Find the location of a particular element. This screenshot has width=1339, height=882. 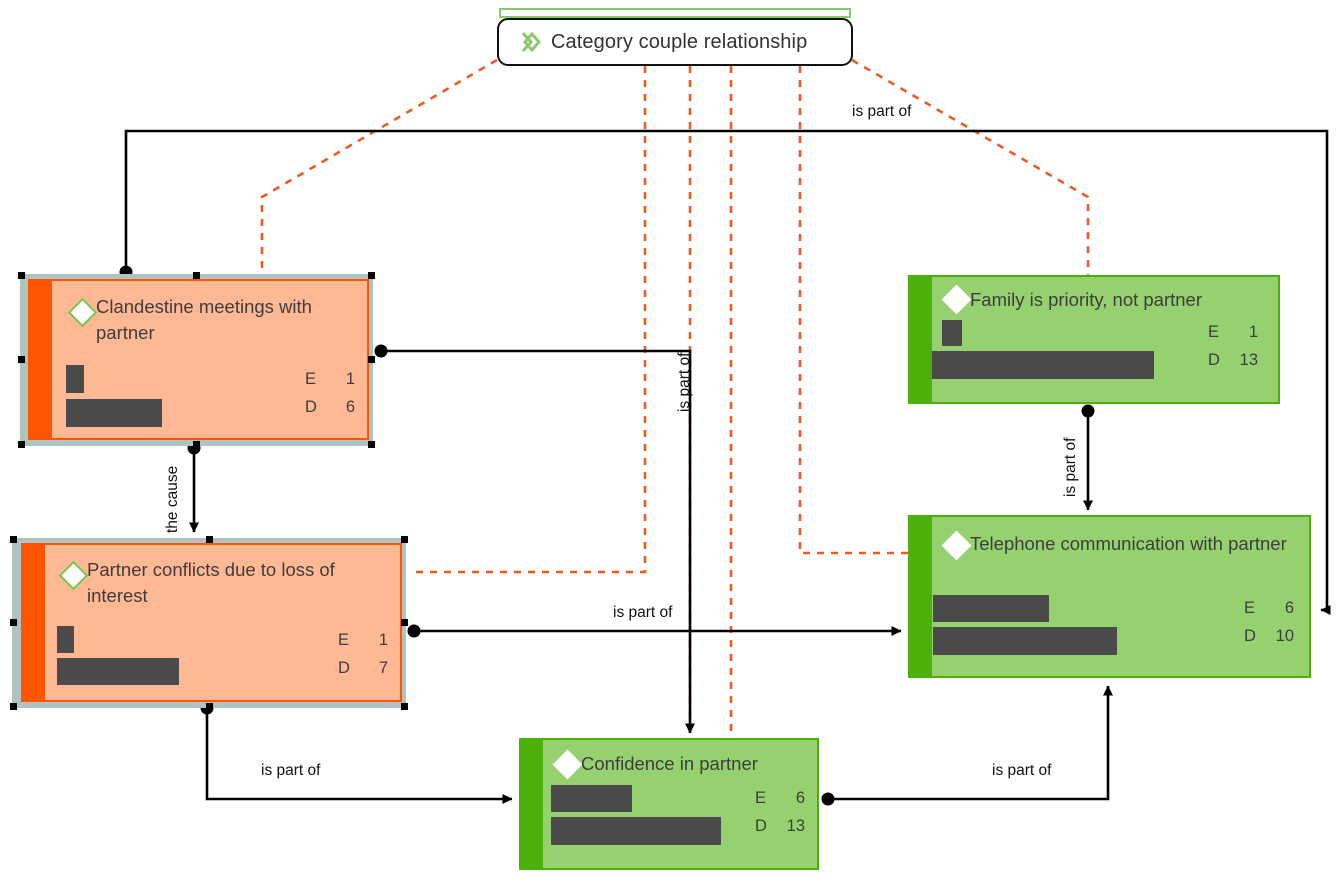

node-confidence-partner: Confidence in partner E 6 D 13 is located at coordinates (669, 804).